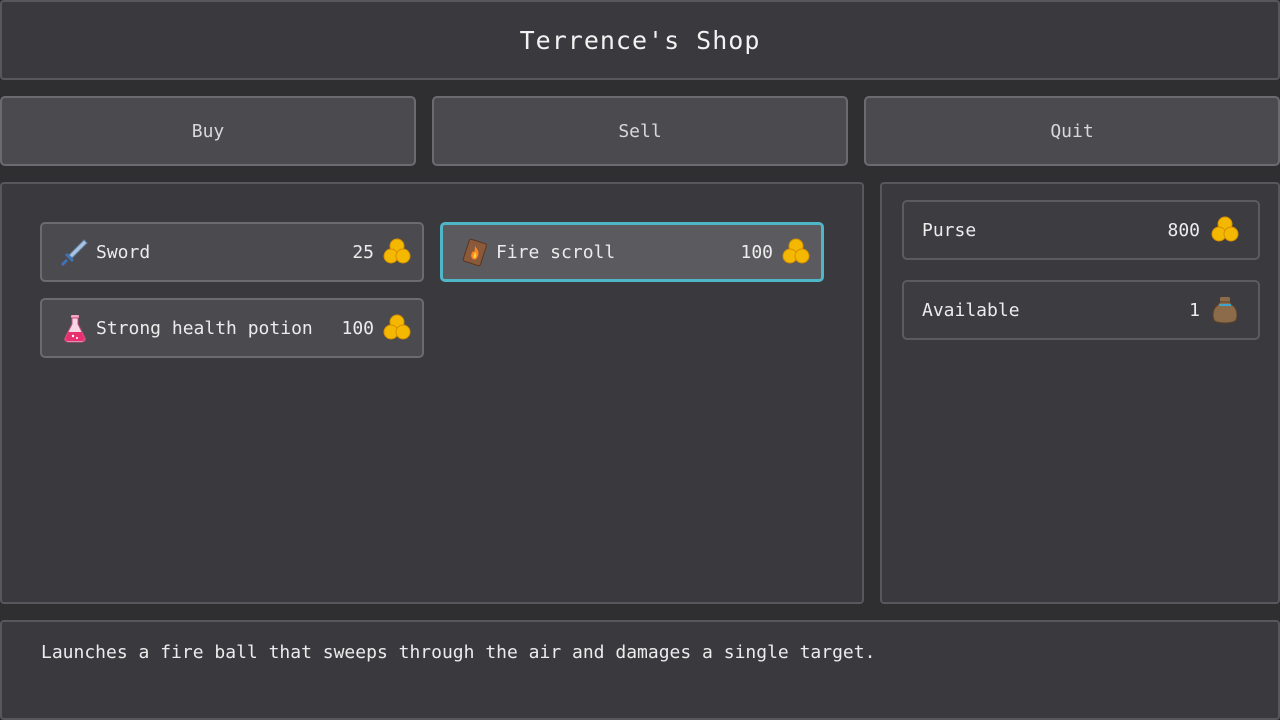 This screenshot has width=1280, height=720. What do you see at coordinates (1194, 310) in the screenshot?
I see `available-value: 1` at bounding box center [1194, 310].